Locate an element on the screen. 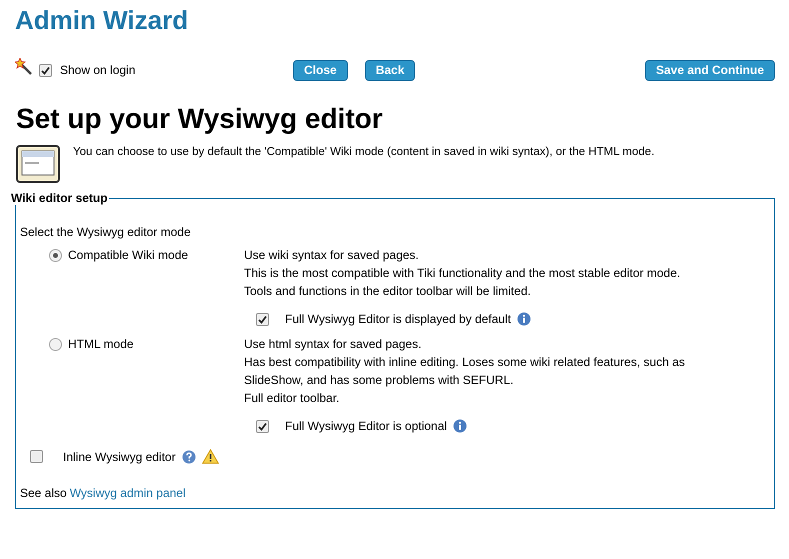 Image resolution: width=789 pixels, height=559 pixels. intro-text: You can choose to use by default the 'Compatible' Wiki mode (content in saved in wiki syntax), or the HTML mode. is located at coordinates (363, 152).